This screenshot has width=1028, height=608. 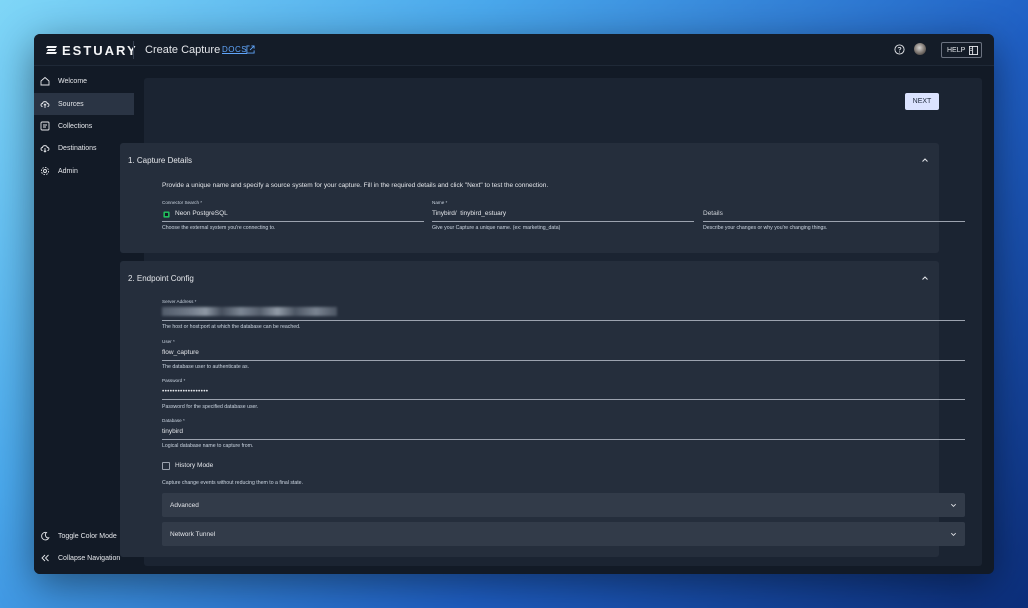 I want to click on name-underline, so click(x=563, y=221).